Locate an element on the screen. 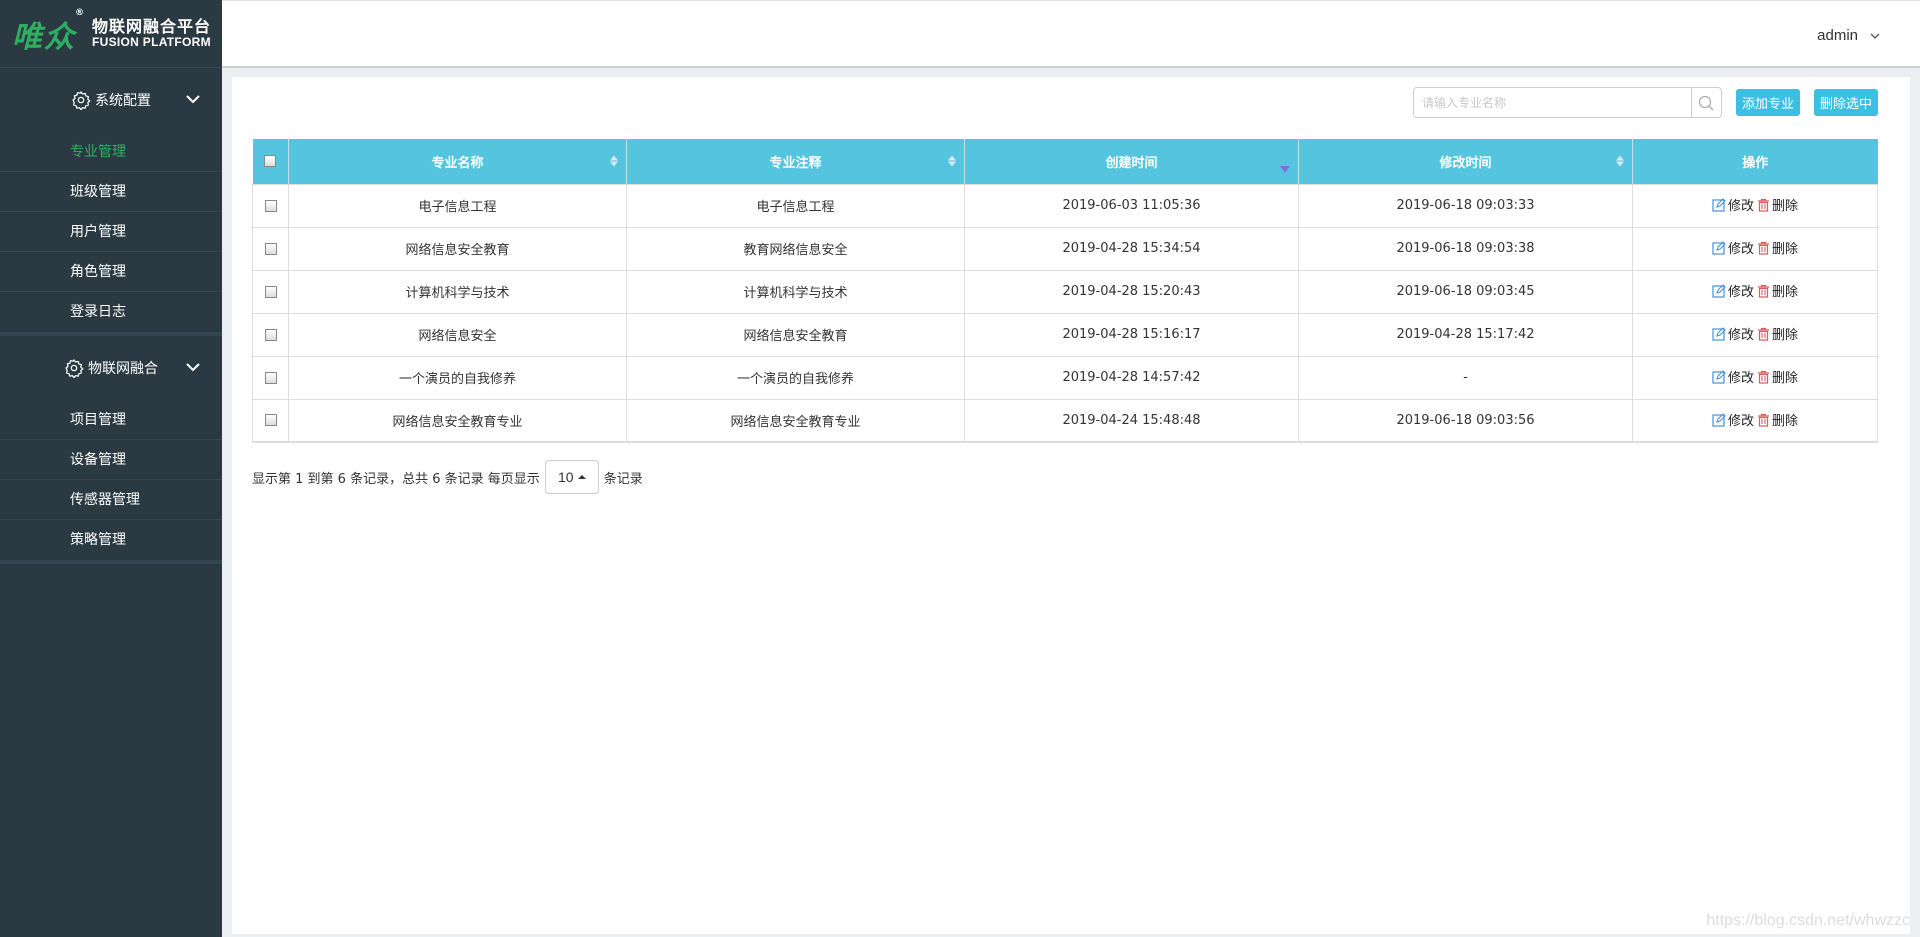 This screenshot has width=1920, height=937. column-label: 操作 is located at coordinates (1755, 163).